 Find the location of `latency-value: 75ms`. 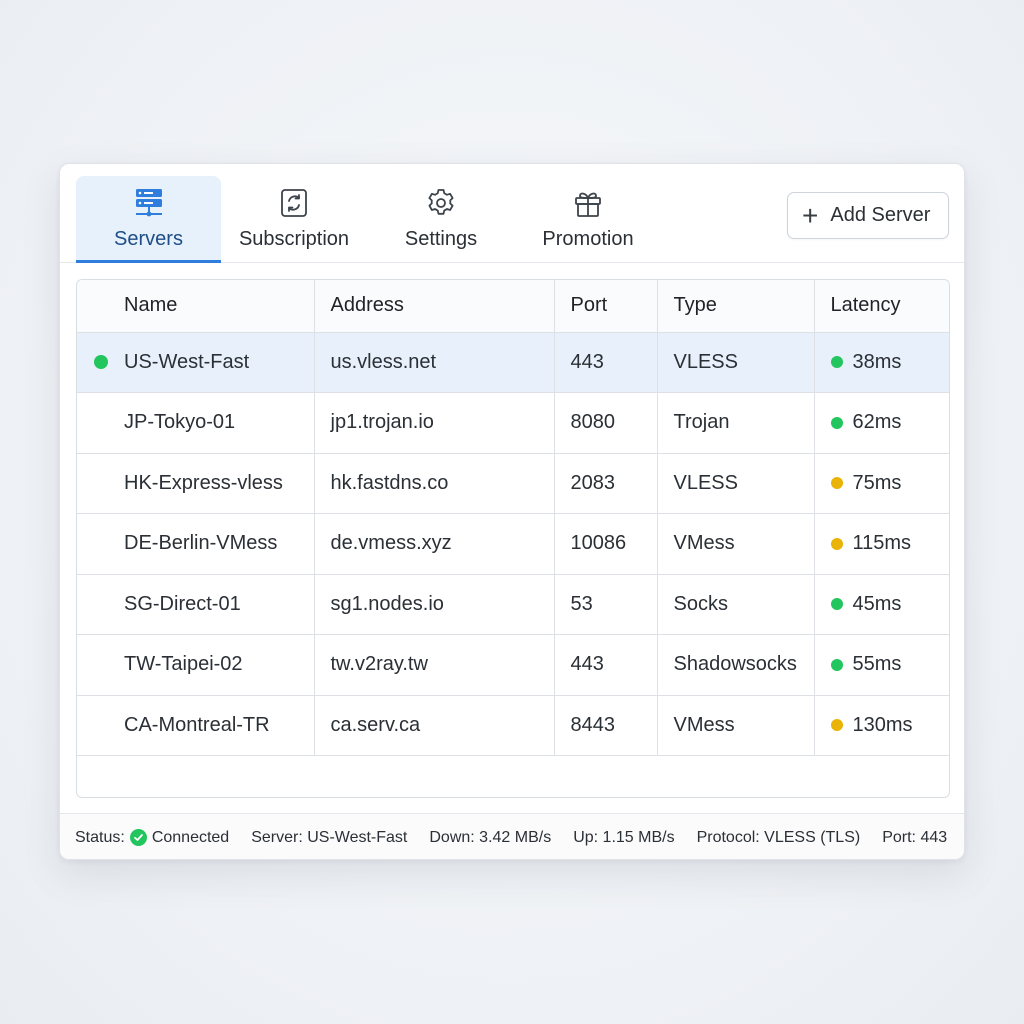

latency-value: 75ms is located at coordinates (877, 482).